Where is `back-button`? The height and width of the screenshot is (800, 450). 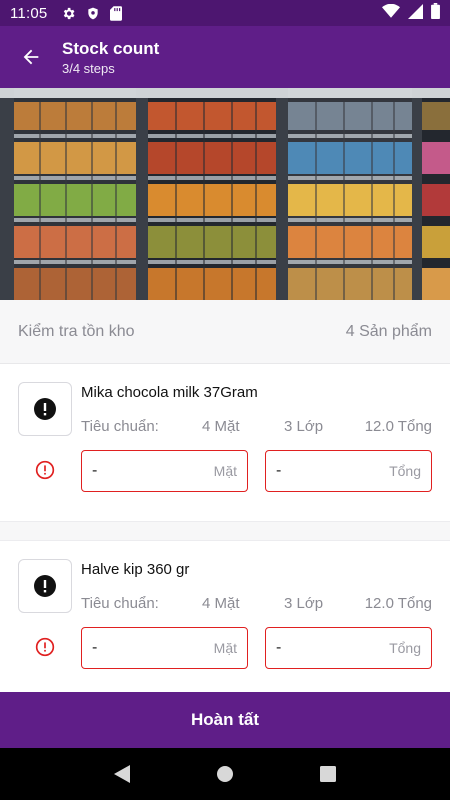 back-button is located at coordinates (31, 57).